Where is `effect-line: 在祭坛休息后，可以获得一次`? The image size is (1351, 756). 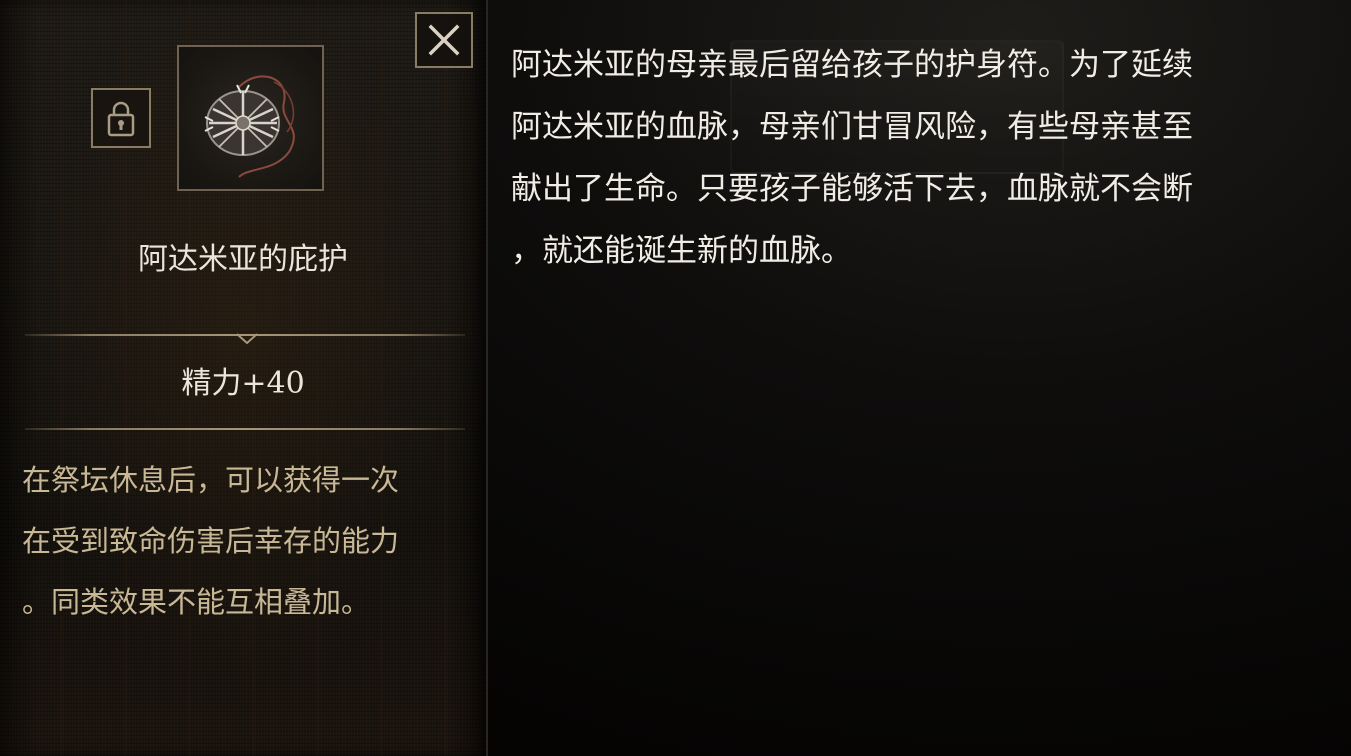 effect-line: 在祭坛休息后，可以获得一次 is located at coordinates (211, 480).